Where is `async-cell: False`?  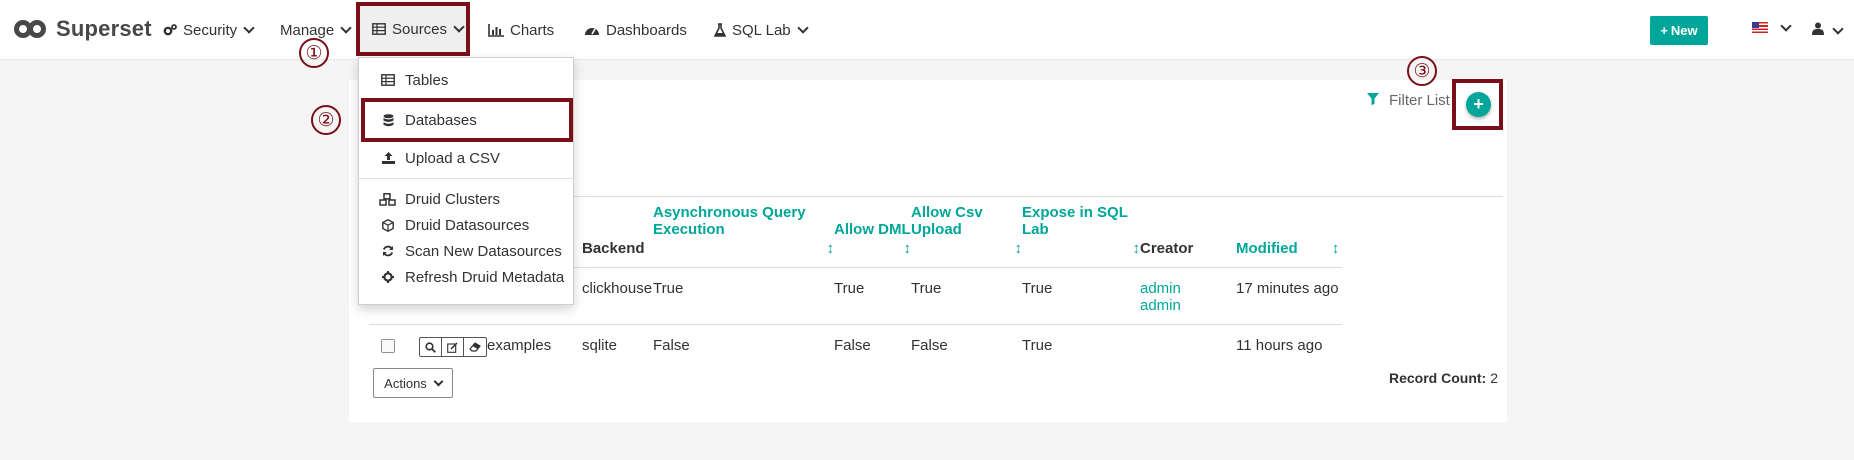
async-cell: False is located at coordinates (743, 351).